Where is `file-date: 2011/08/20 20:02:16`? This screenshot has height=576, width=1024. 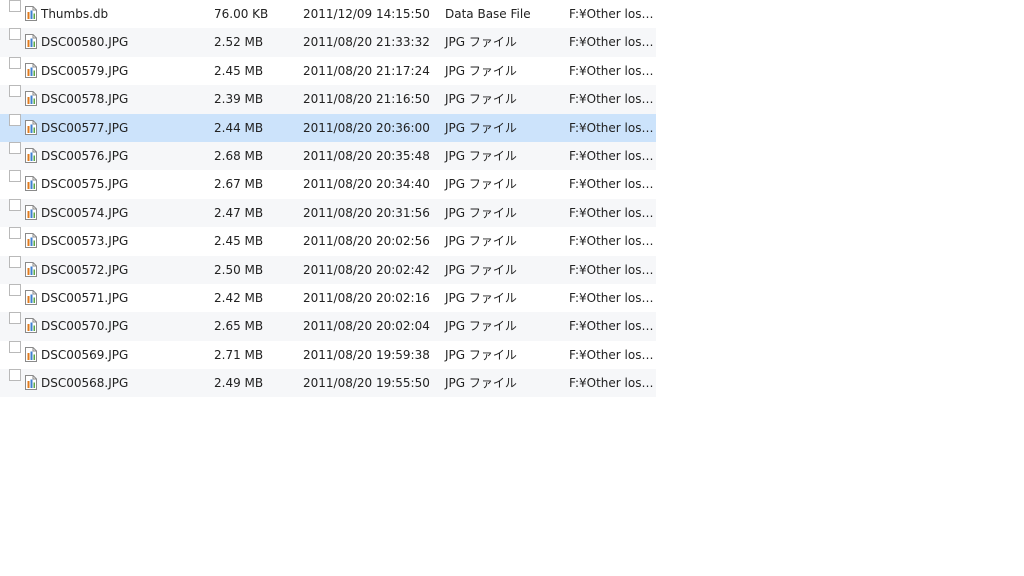
file-date: 2011/08/20 20:02:16 is located at coordinates (366, 297).